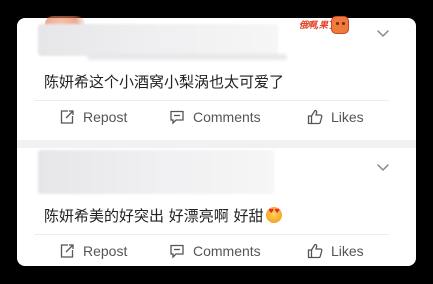 The width and height of the screenshot is (433, 284). I want to click on sticker-face-icon, so click(340, 25).